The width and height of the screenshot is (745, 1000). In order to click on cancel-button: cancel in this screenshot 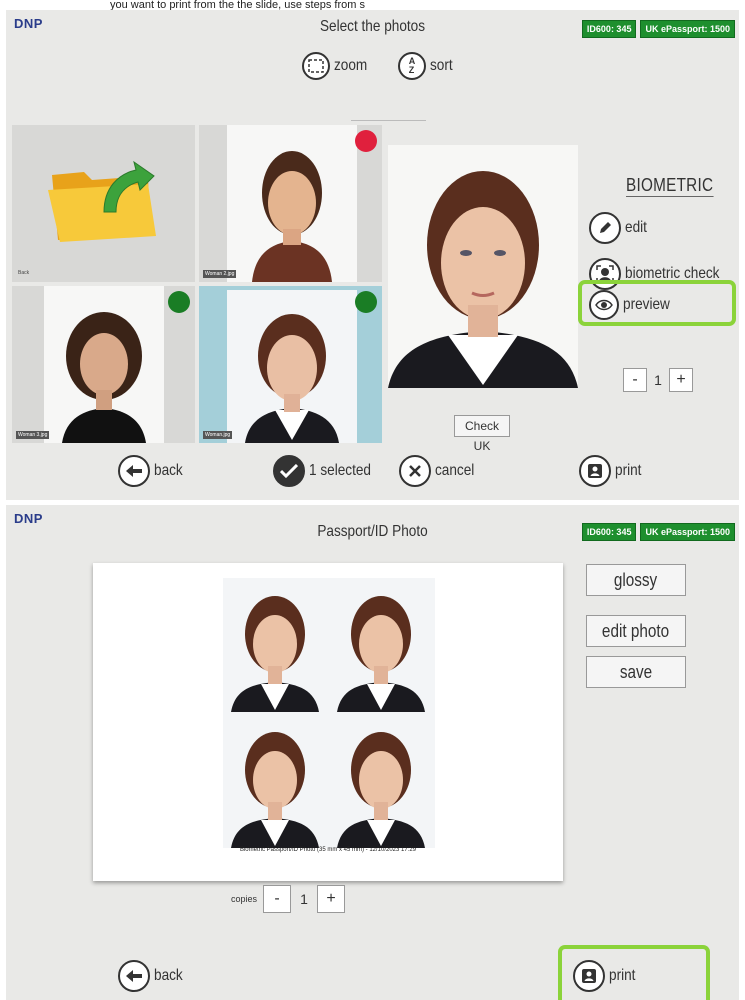, I will do `click(440, 471)`.